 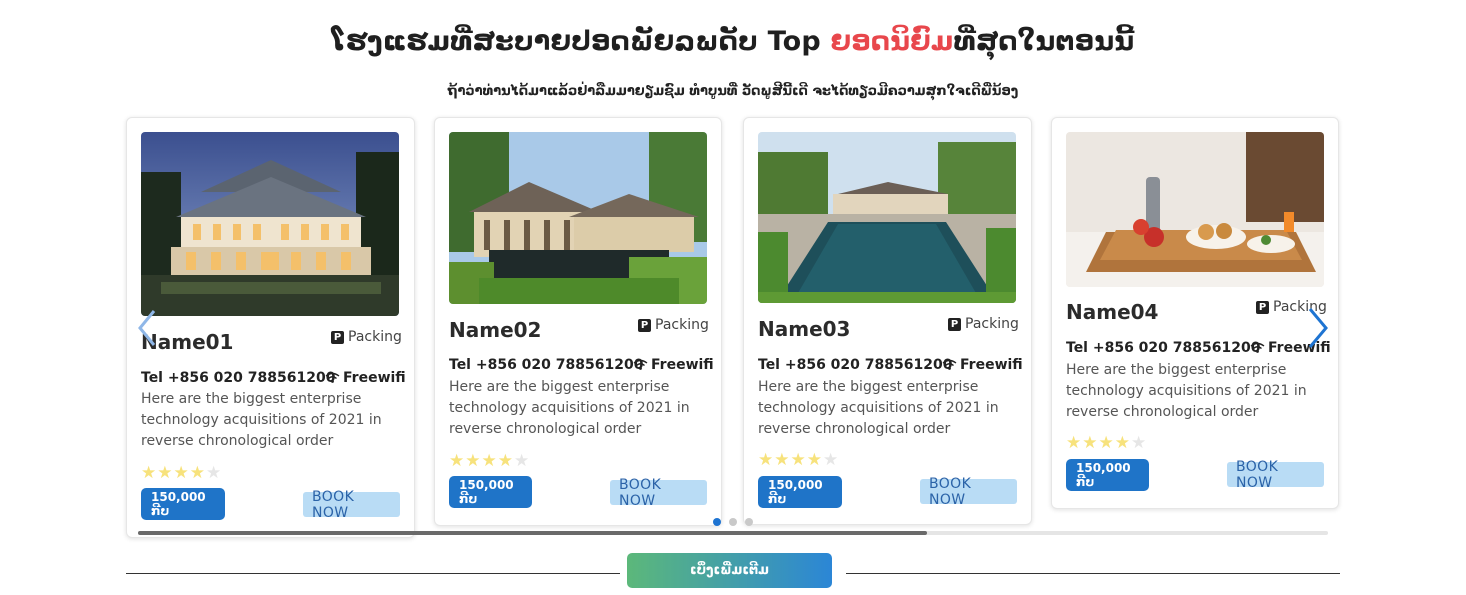 I want to click on divider-right, so click(x=1093, y=573).